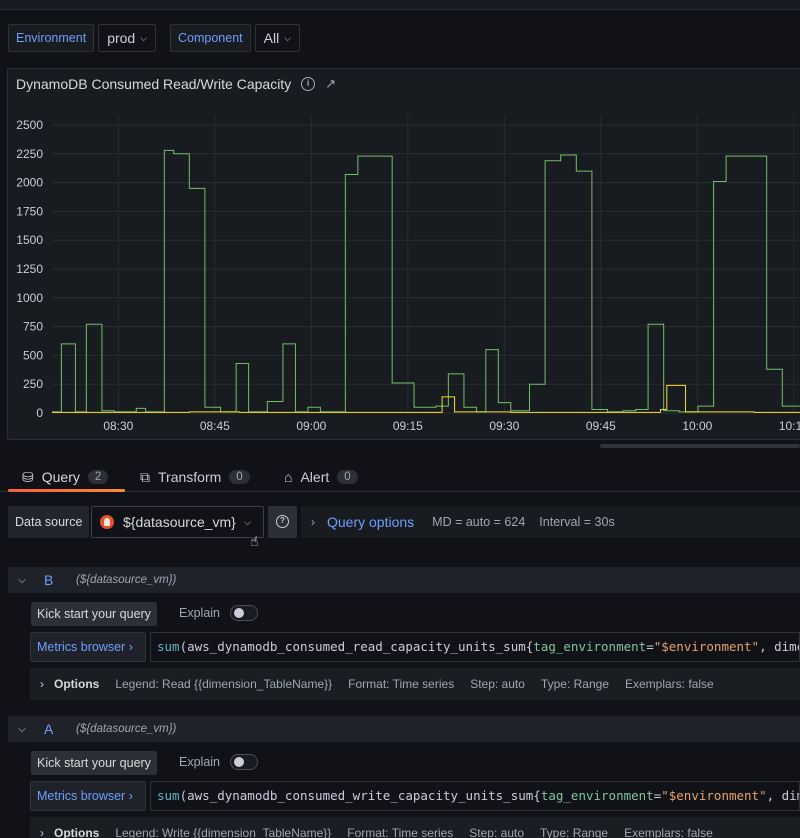  I want to click on question-icon: ?, so click(282, 521).